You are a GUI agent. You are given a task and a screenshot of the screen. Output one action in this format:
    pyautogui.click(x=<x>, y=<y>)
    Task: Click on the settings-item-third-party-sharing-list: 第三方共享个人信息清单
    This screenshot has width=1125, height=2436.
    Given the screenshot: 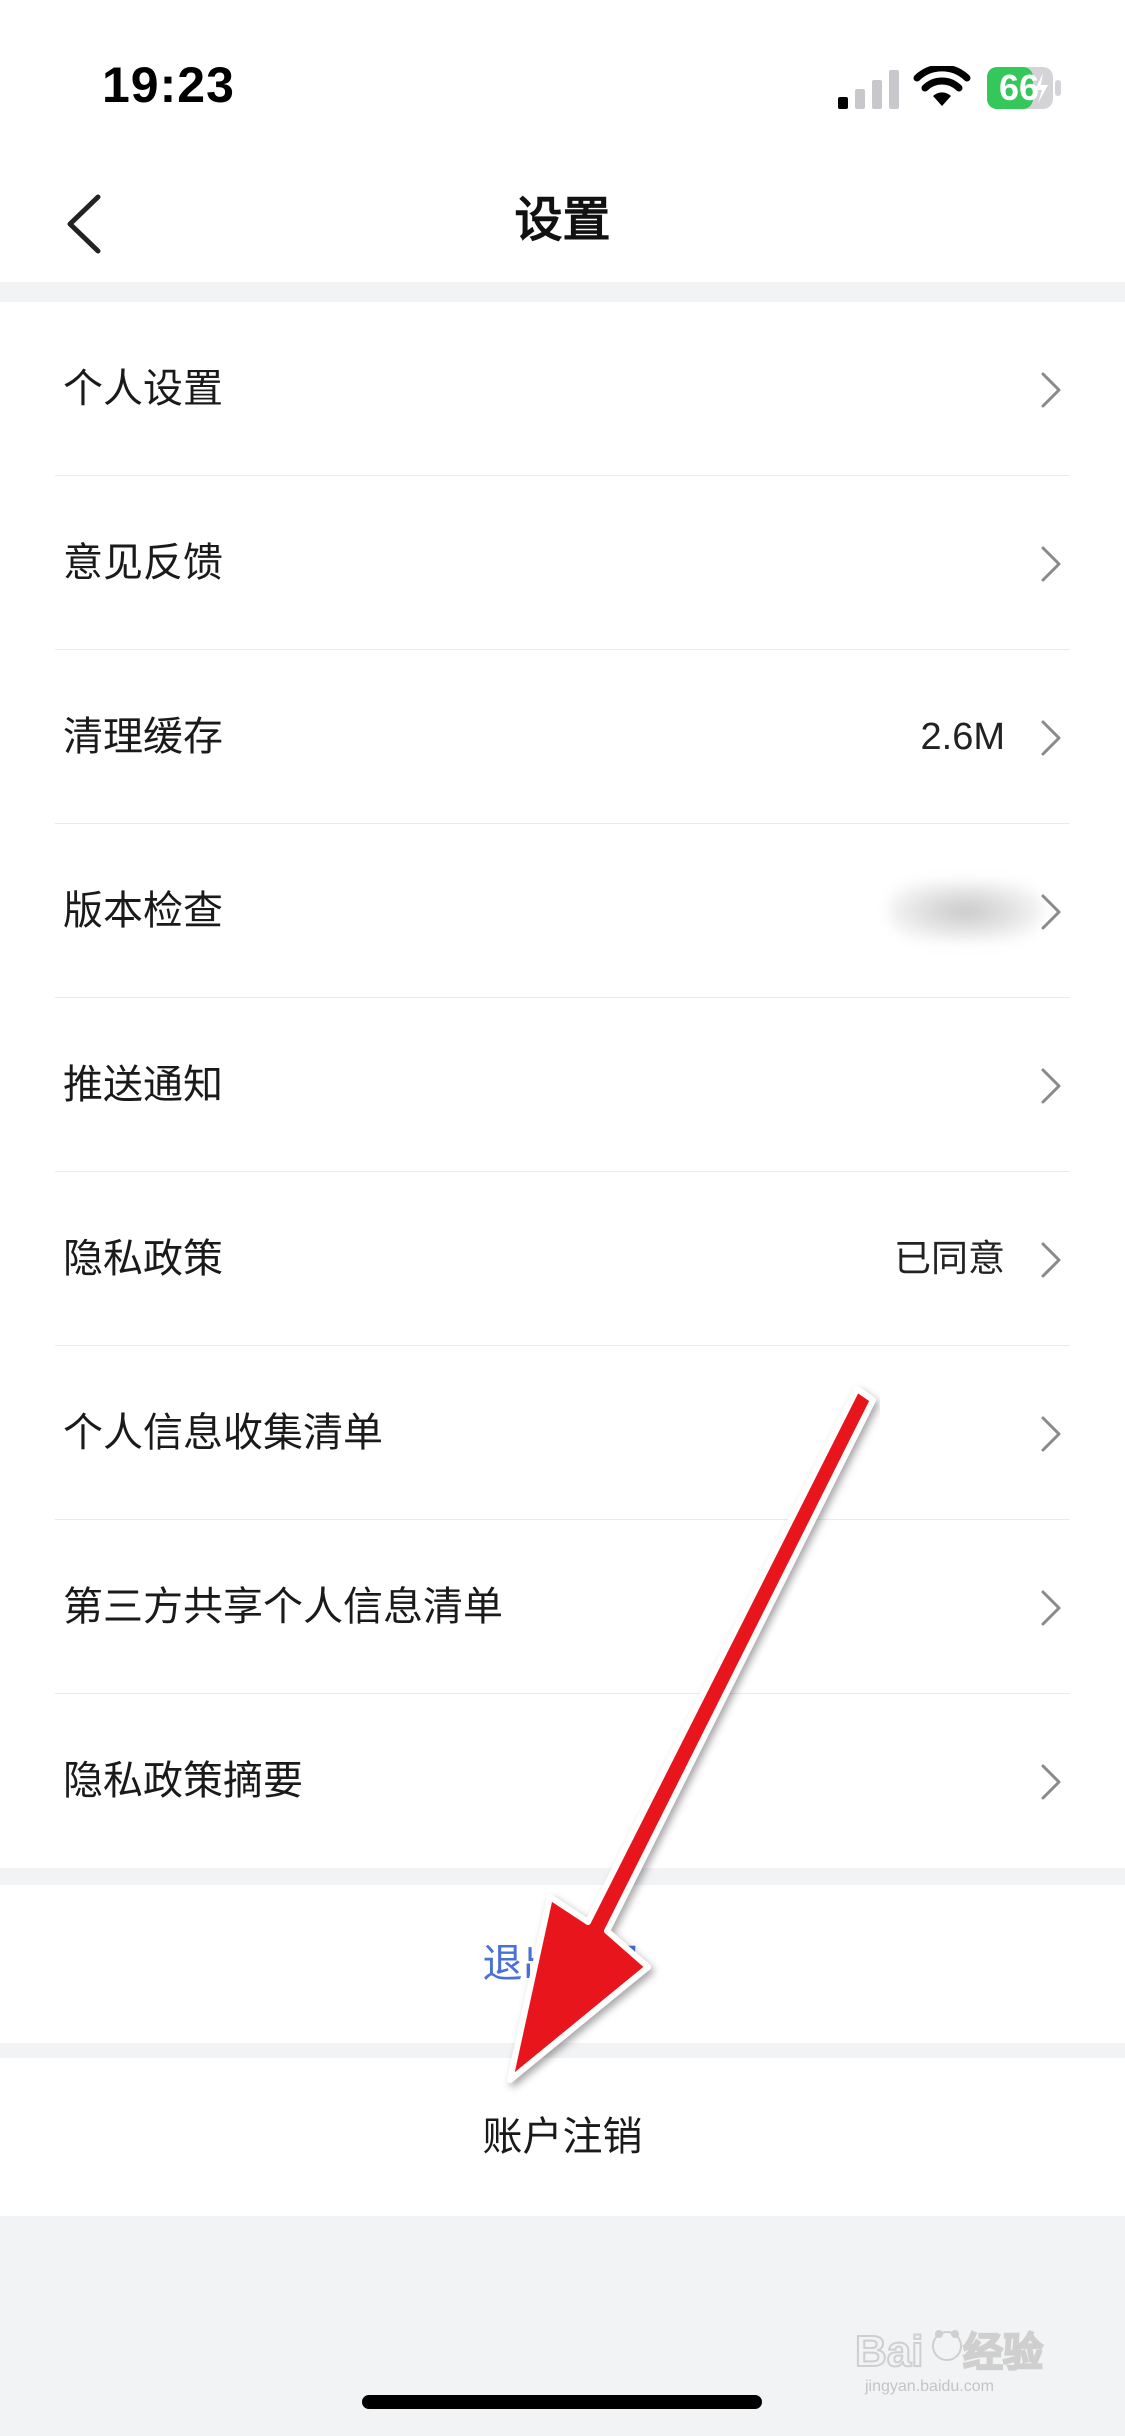 What is the action you would take?
    pyautogui.click(x=562, y=1607)
    